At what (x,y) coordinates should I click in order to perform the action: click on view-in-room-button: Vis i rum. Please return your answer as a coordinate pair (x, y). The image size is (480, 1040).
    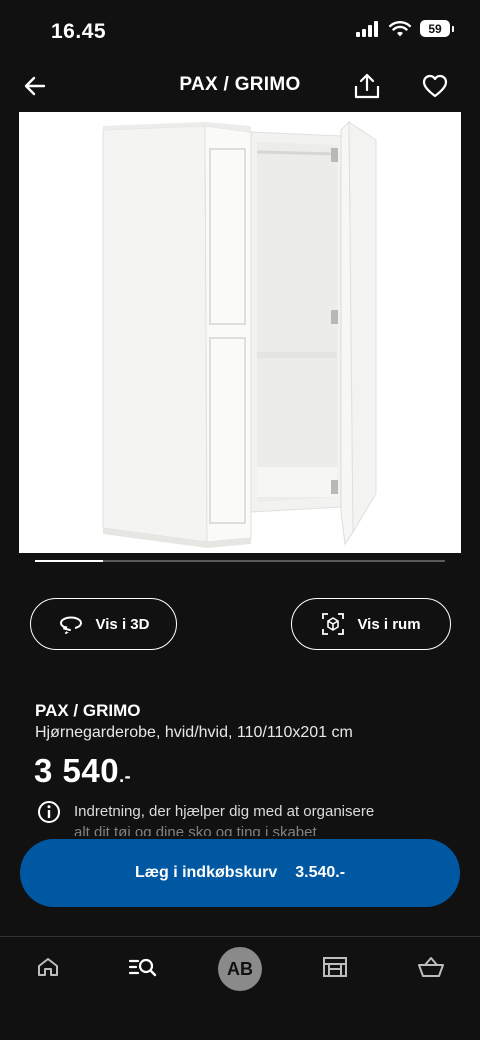
    Looking at the image, I should click on (371, 624).